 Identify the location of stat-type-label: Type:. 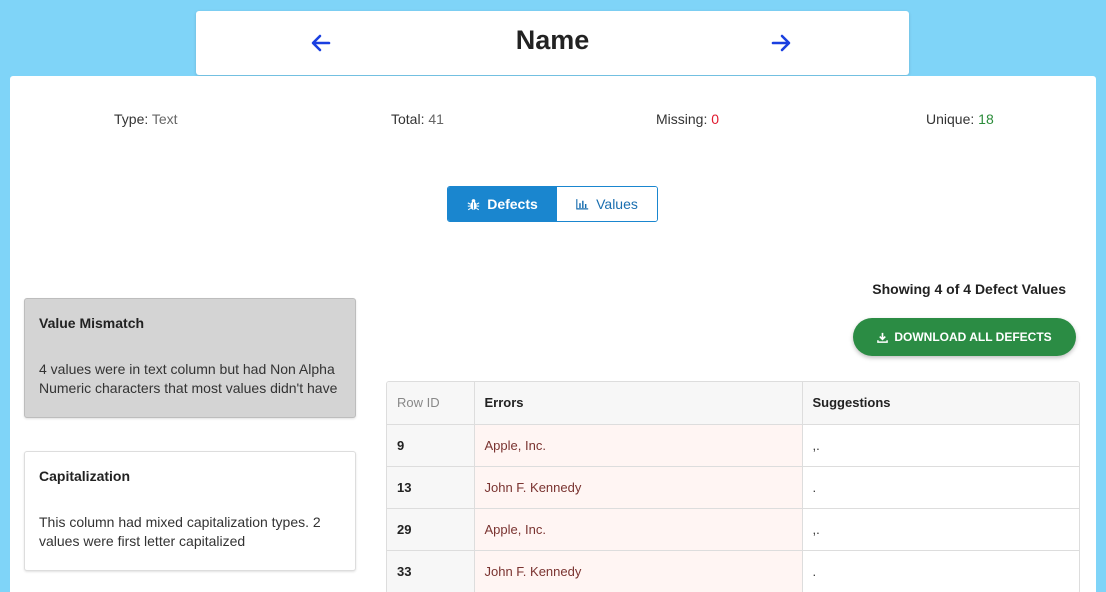
(131, 119).